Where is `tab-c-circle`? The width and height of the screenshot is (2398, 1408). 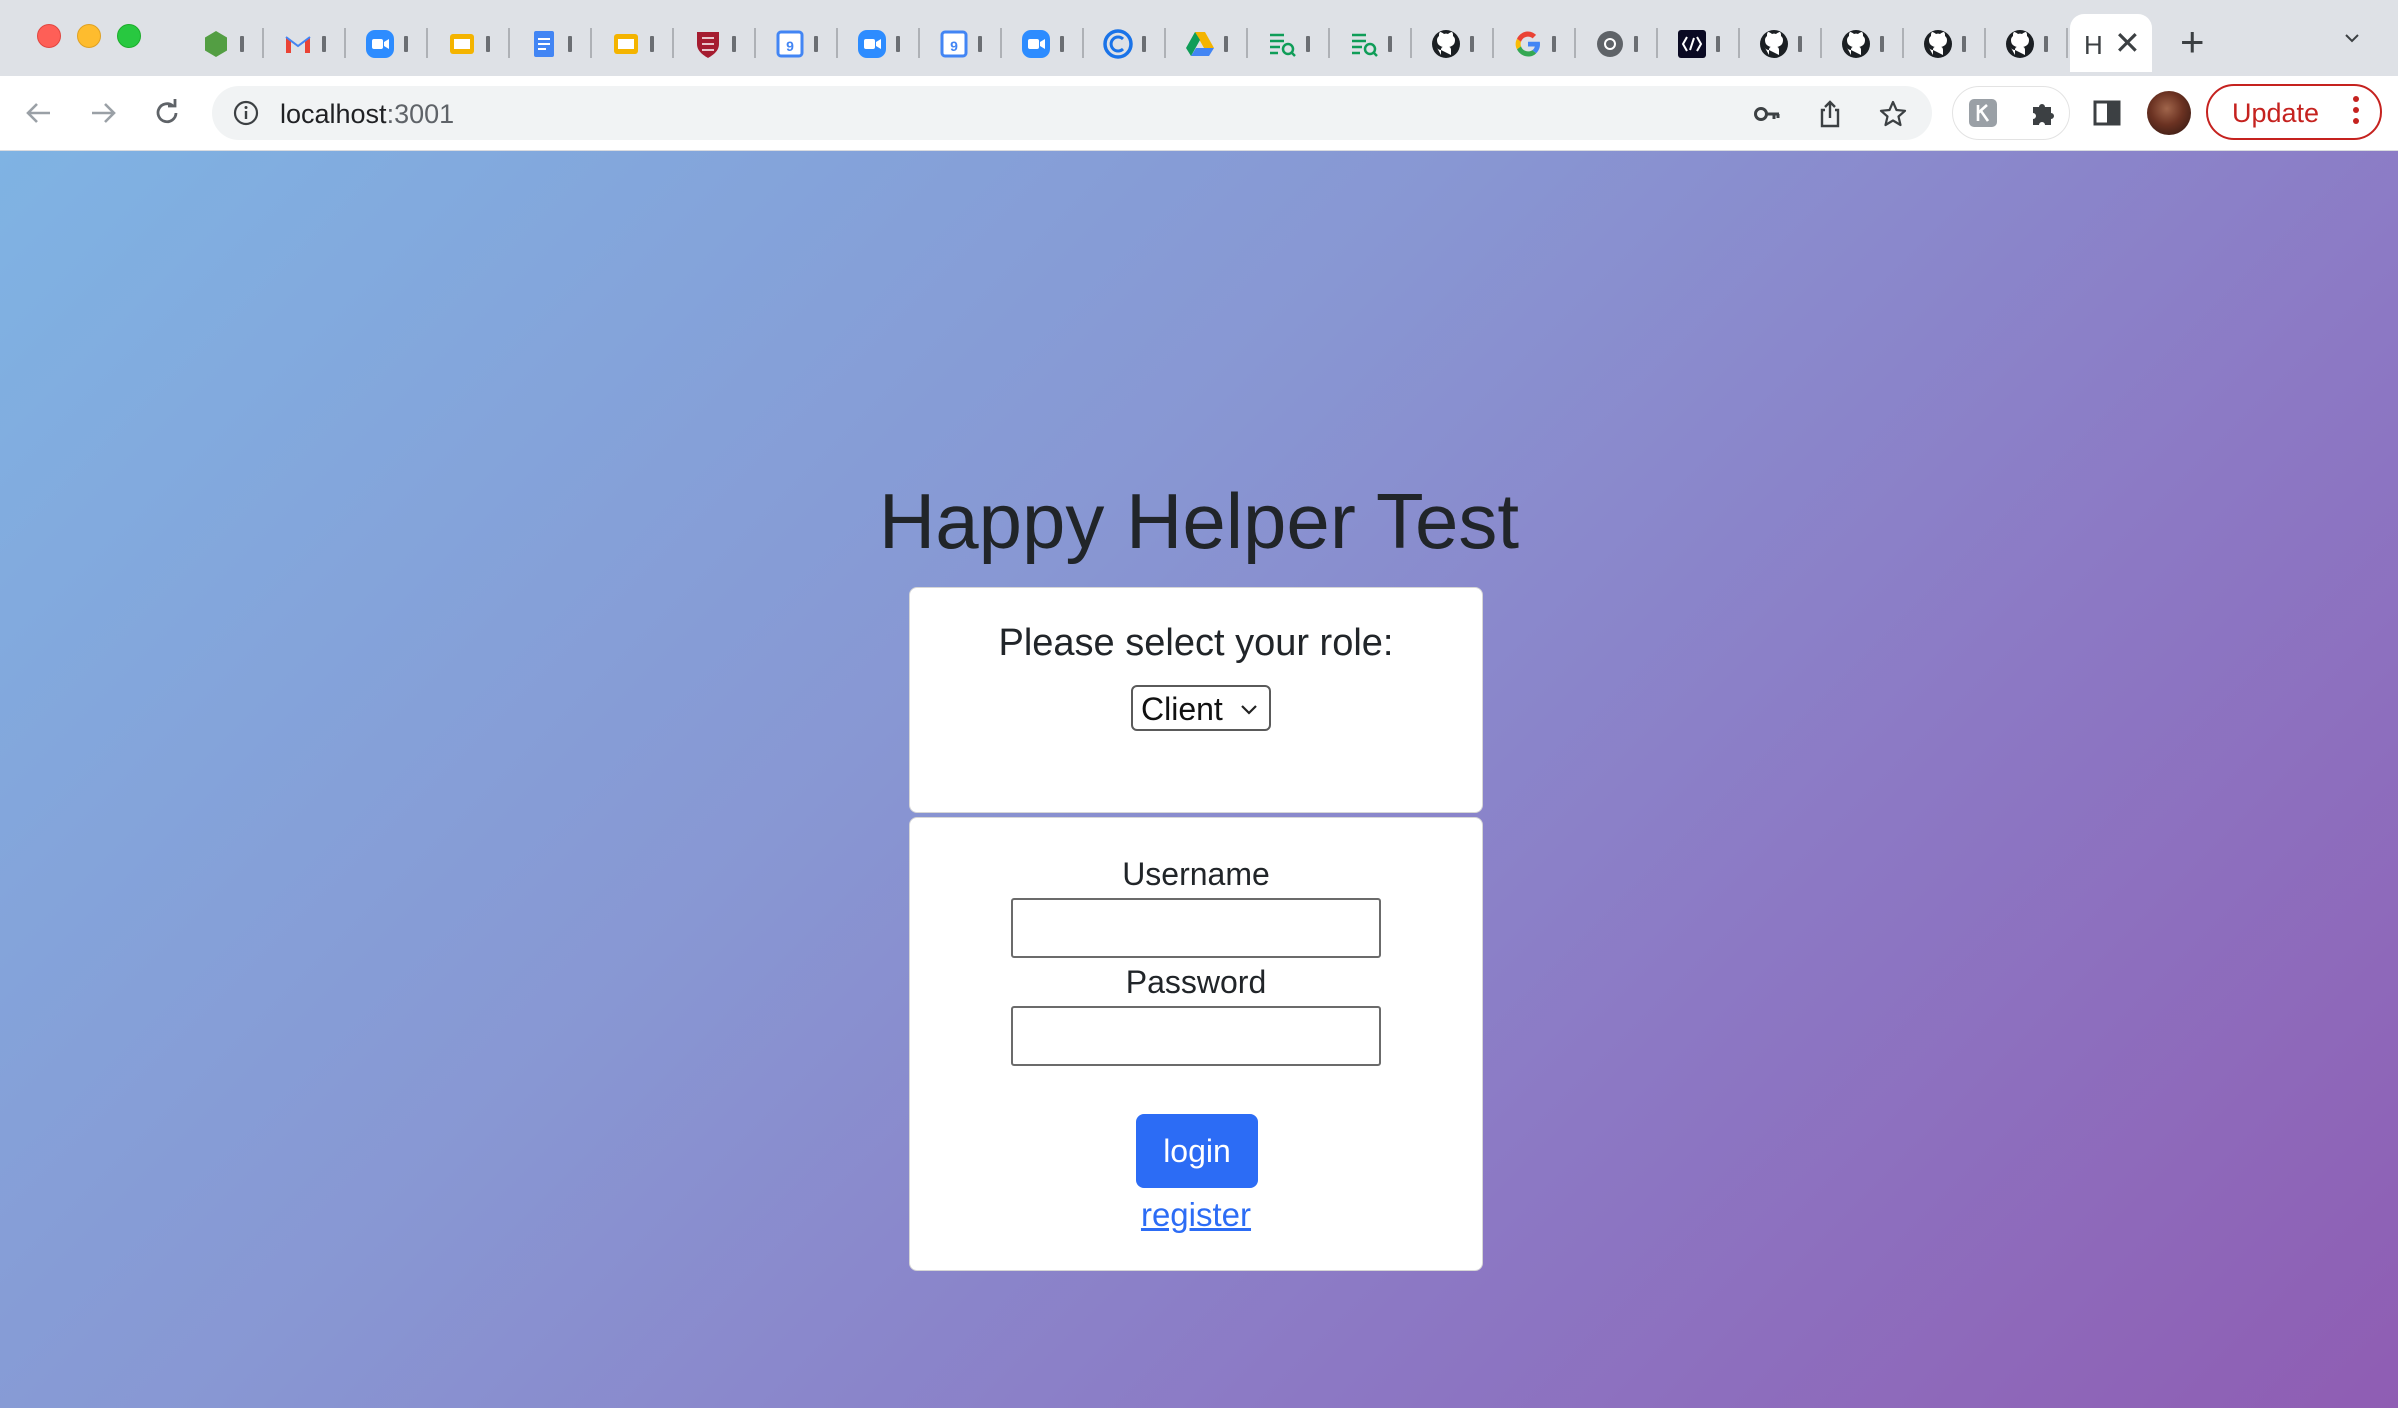
tab-c-circle is located at coordinates (1125, 43).